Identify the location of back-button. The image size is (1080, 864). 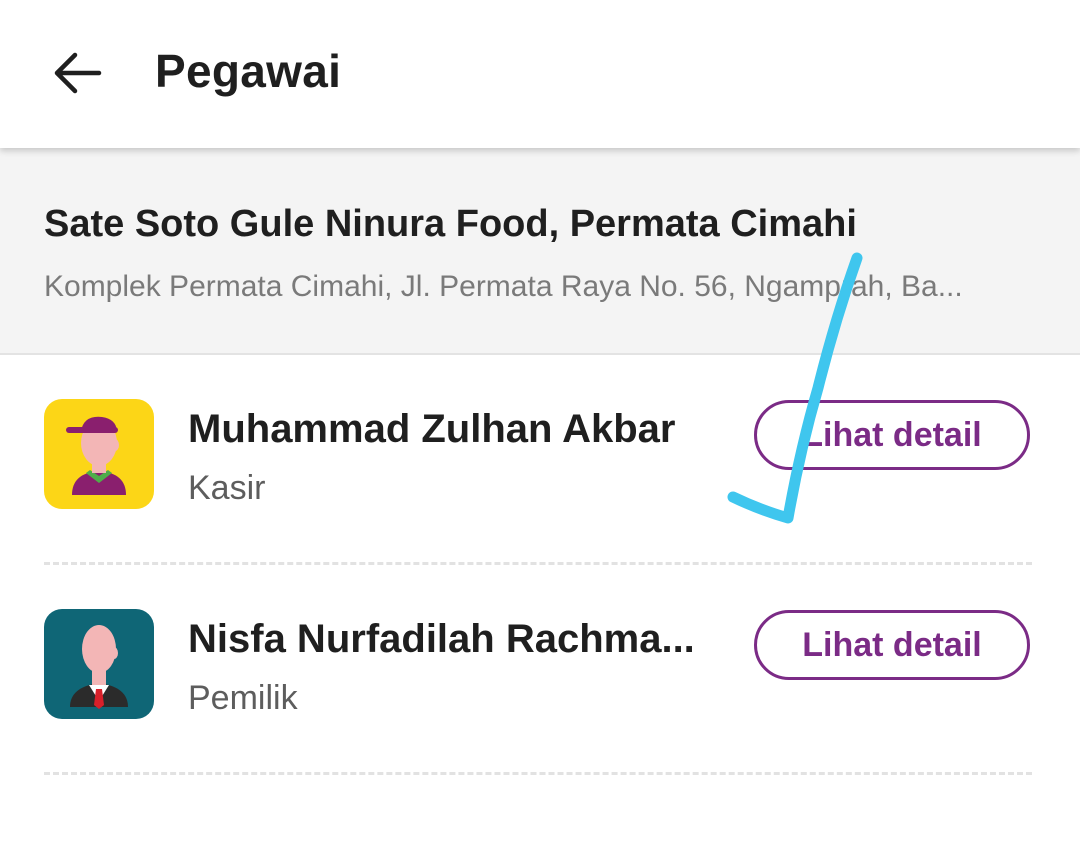
(77, 73).